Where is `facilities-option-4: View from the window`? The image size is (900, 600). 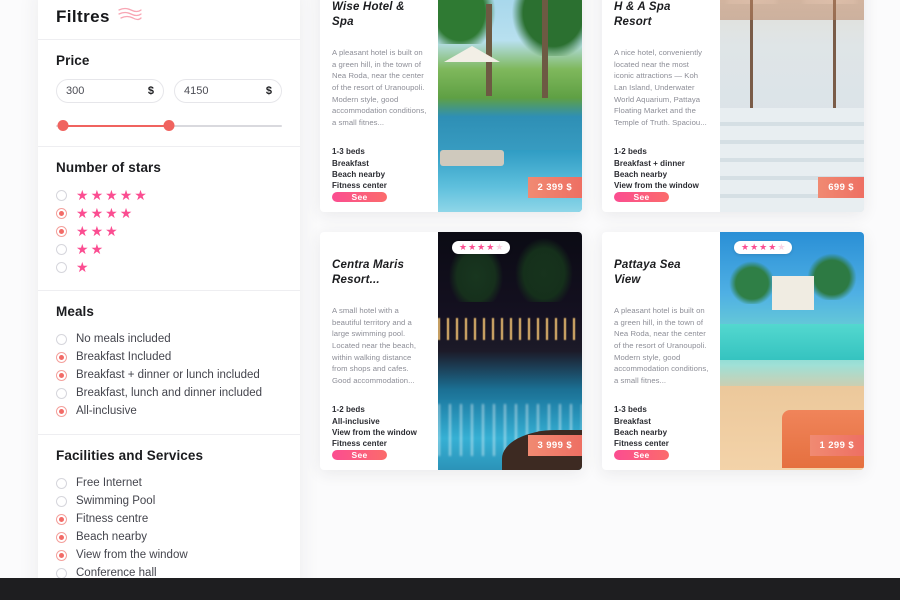
facilities-option-4: View from the window is located at coordinates (169, 555).